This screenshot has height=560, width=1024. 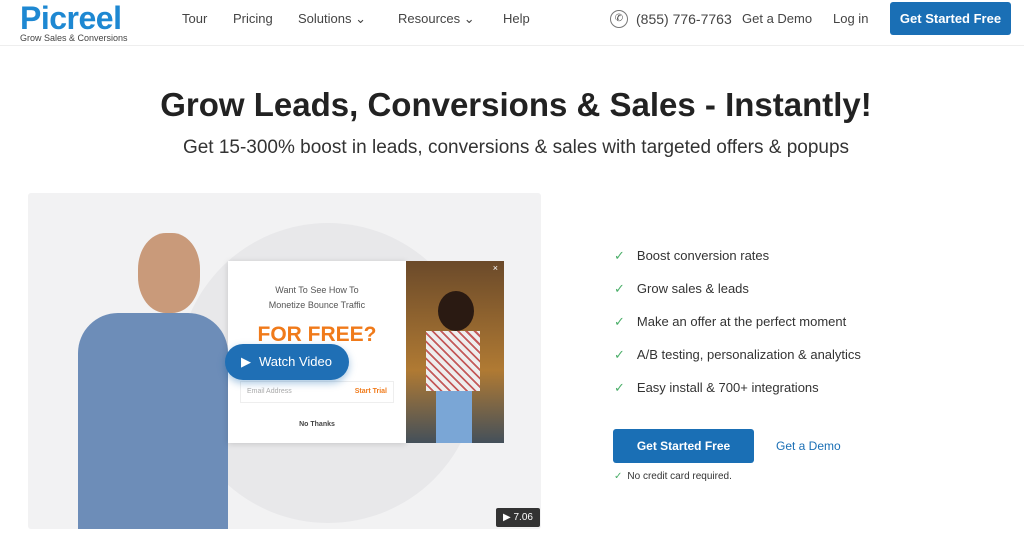 I want to click on watch-video-label: Watch Video, so click(x=295, y=361).